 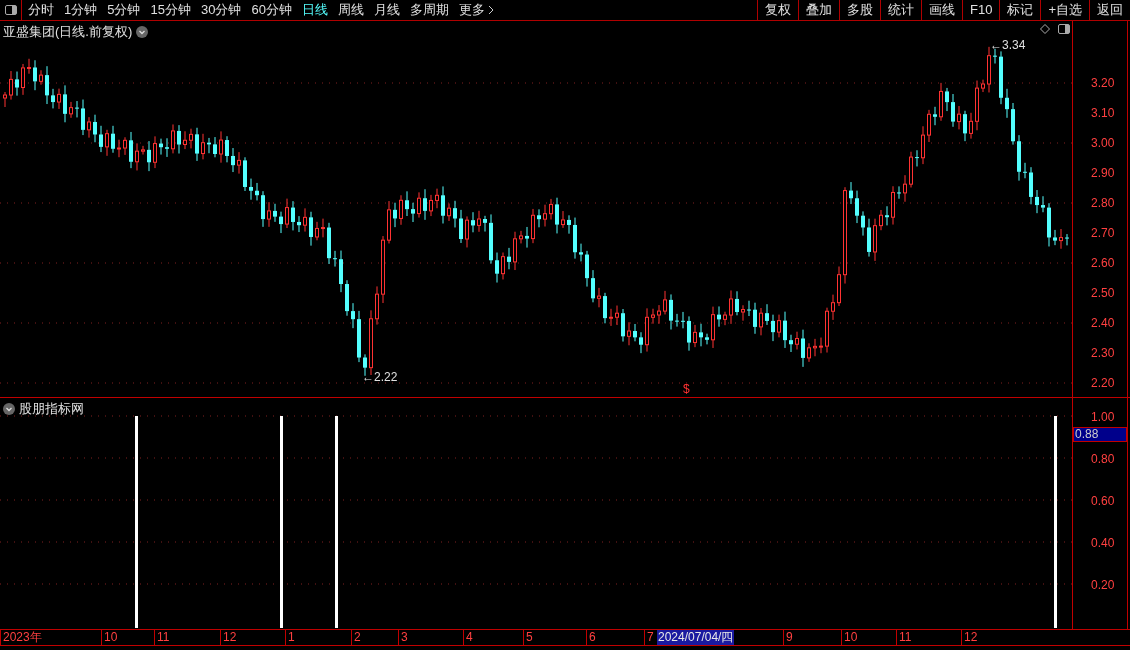 I want to click on date-label: 4, so click(x=468, y=637).